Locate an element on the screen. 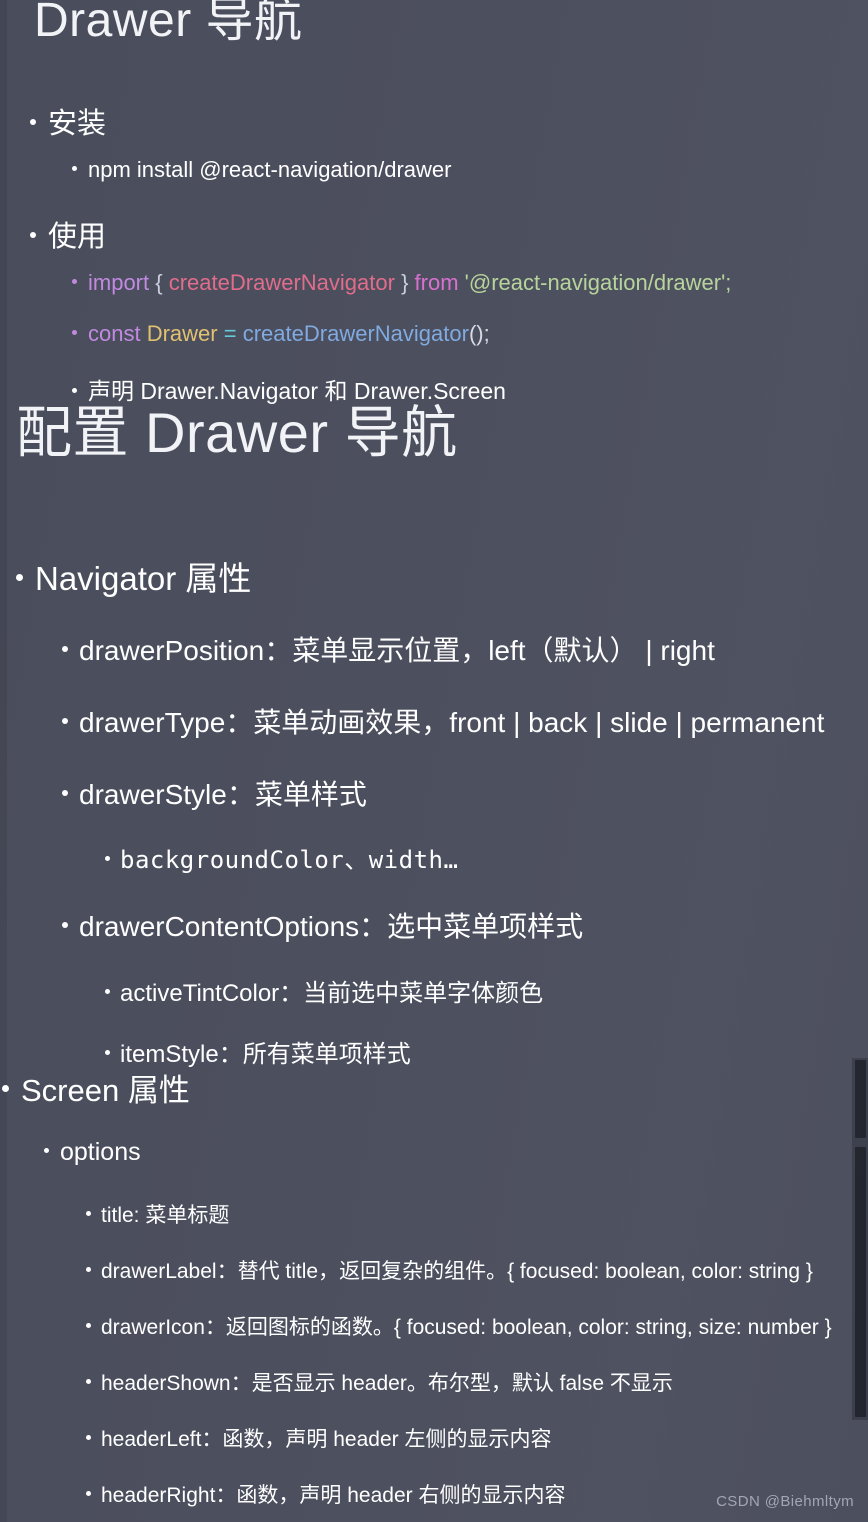 The height and width of the screenshot is (1522, 868). vertical-scrollbar-thumb-lower is located at coordinates (860, 1282).